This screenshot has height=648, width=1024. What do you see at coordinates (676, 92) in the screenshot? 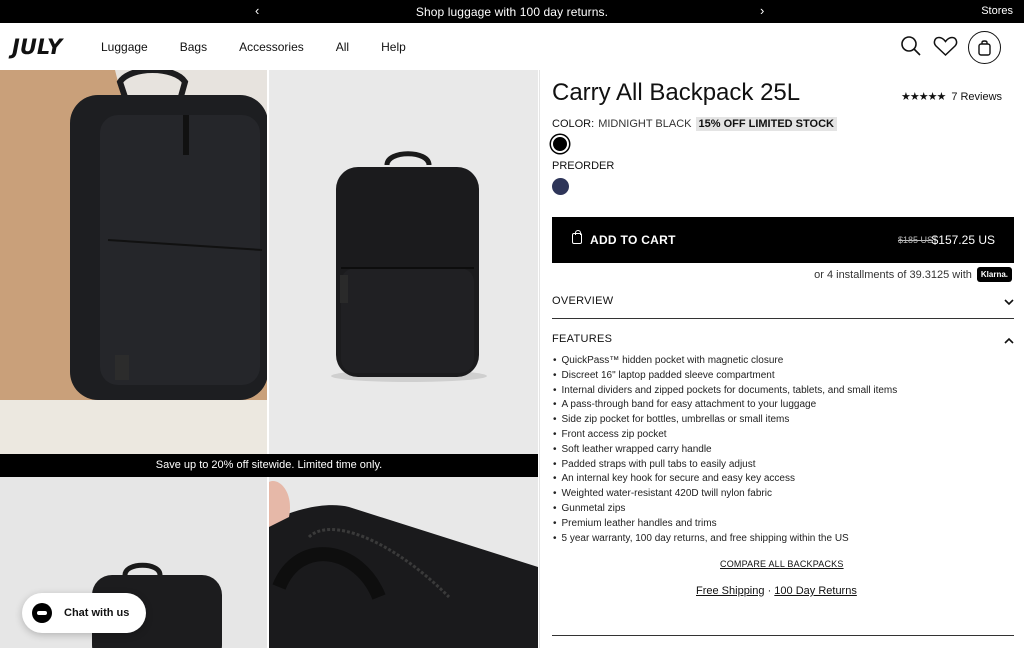
I see `product-title: Carry All Backpack 25L` at bounding box center [676, 92].